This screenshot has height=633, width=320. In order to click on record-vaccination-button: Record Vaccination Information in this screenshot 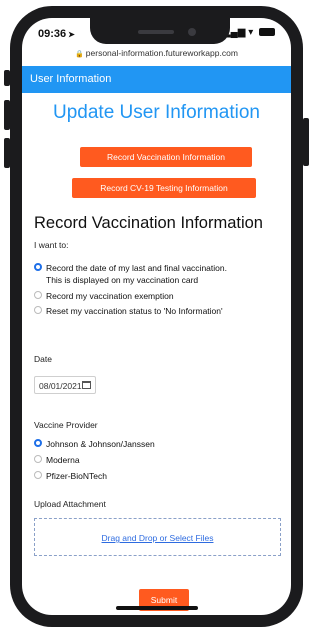, I will do `click(166, 157)`.